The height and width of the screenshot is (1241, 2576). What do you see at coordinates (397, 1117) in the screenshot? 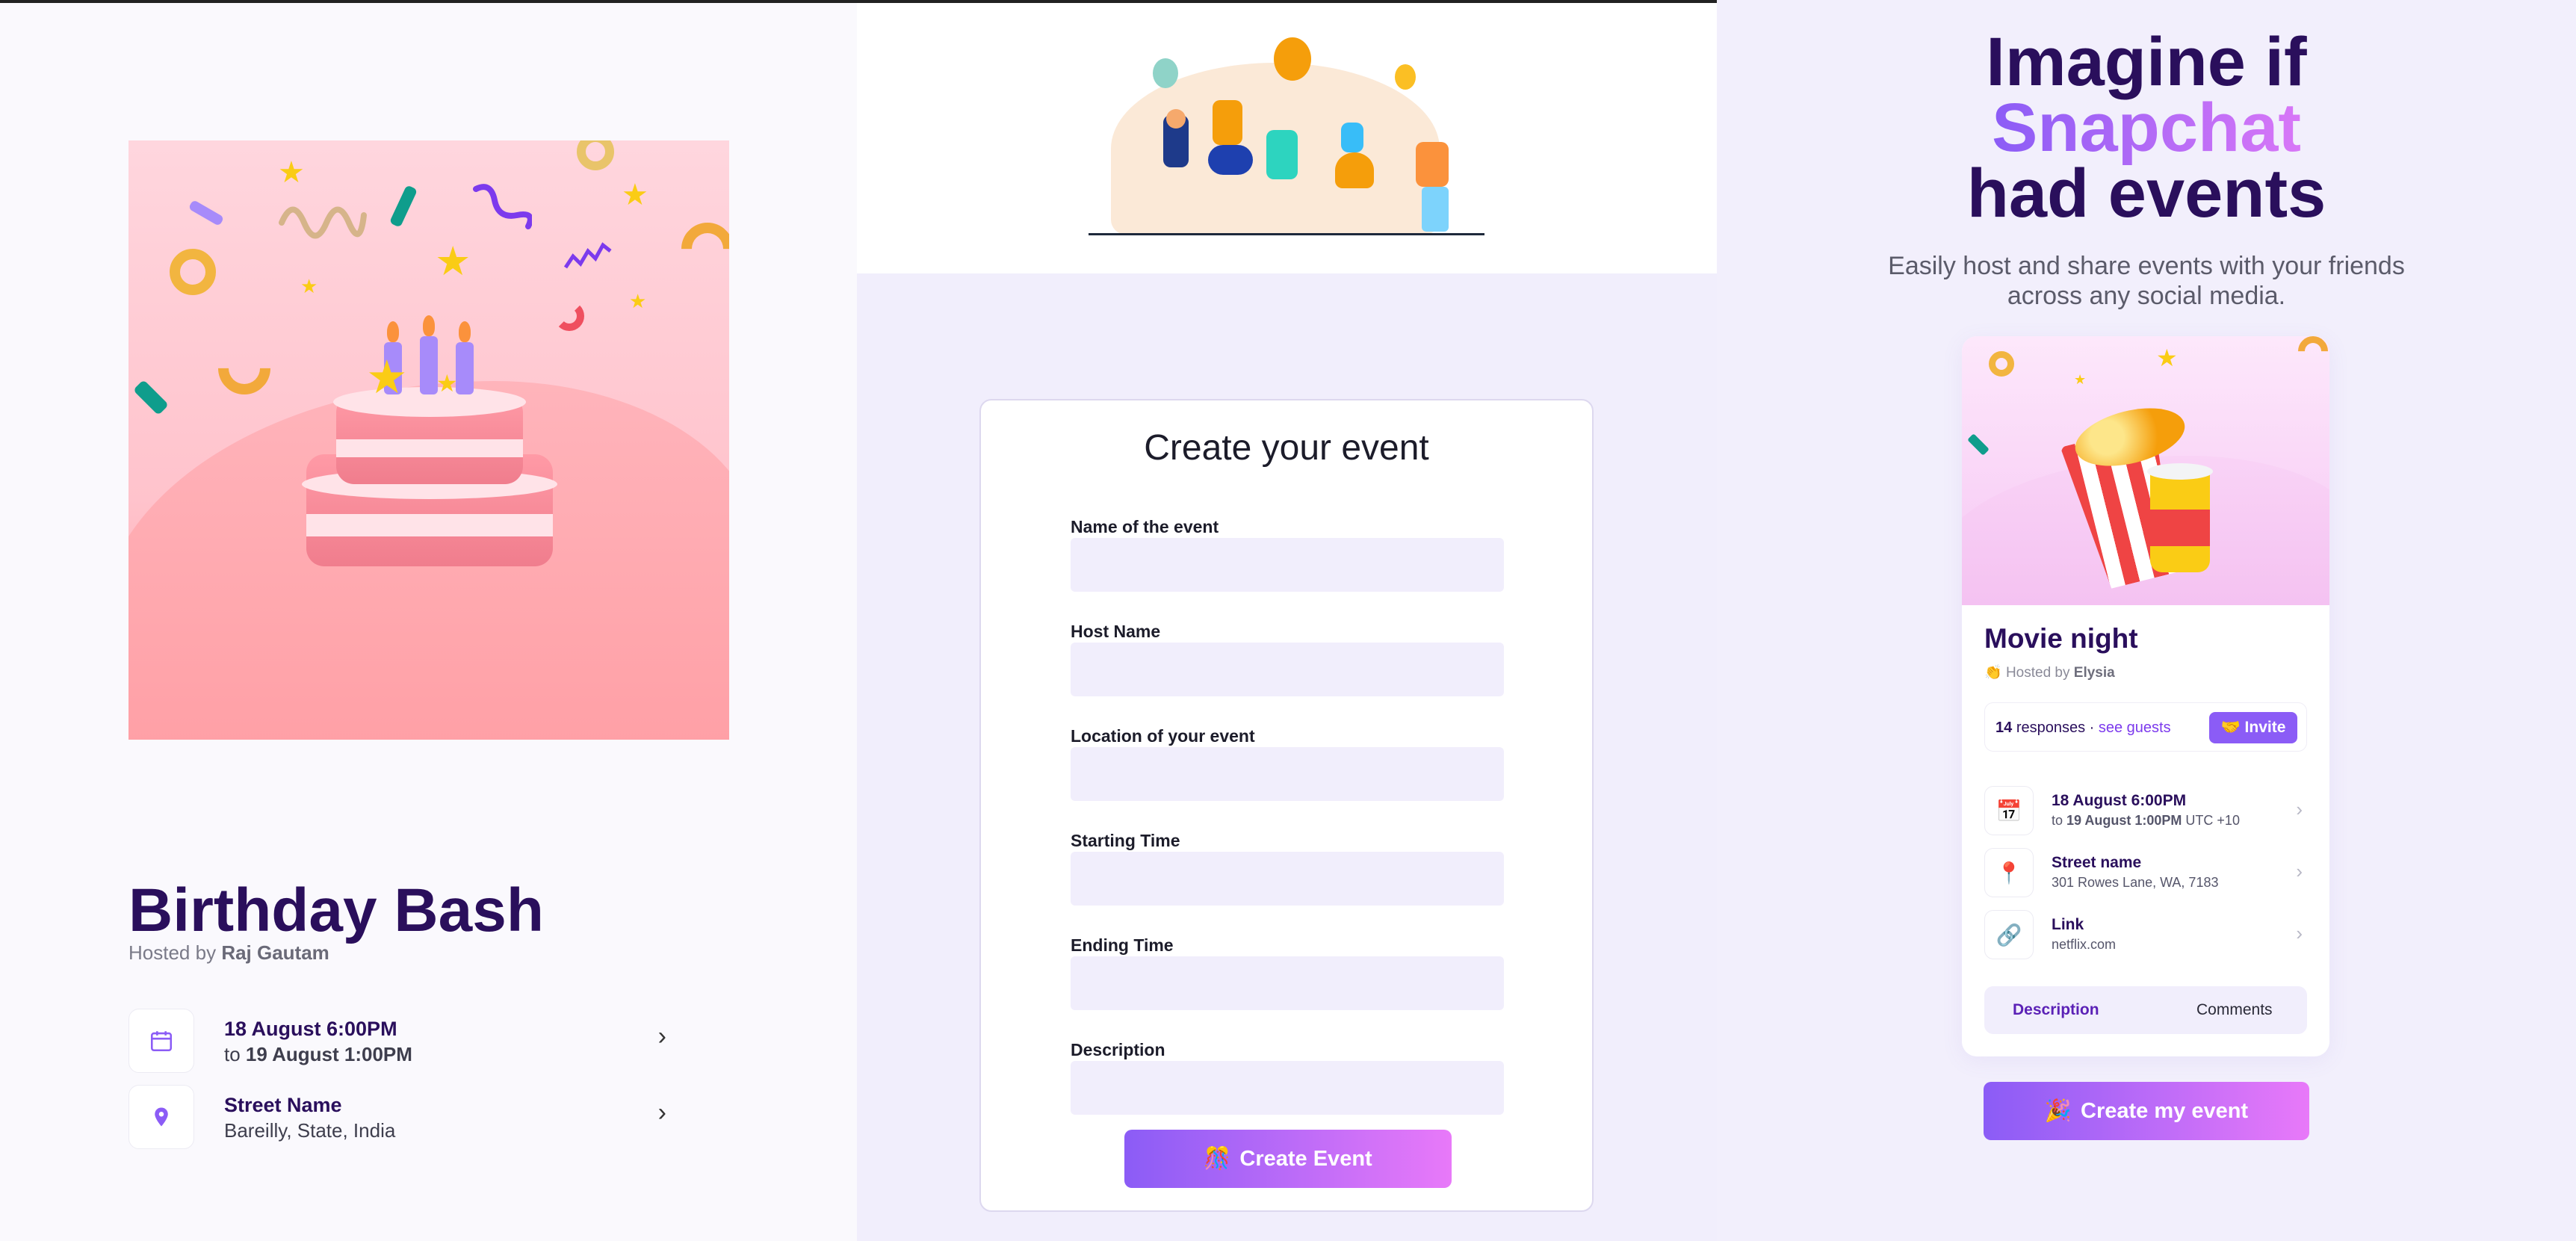
I see `event-location-row: Street Name Bareilly, State, India ›` at bounding box center [397, 1117].